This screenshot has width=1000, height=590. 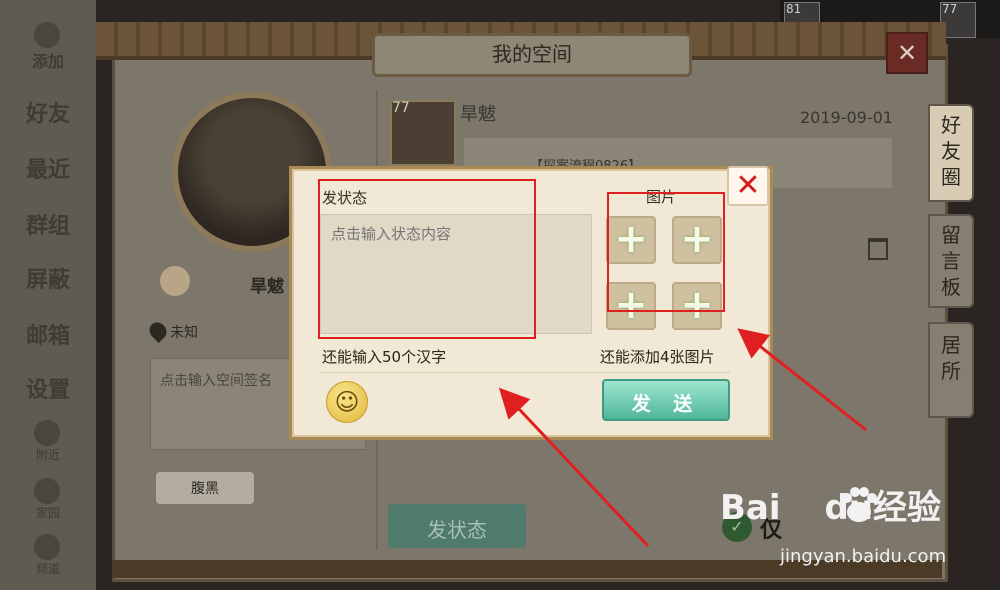 What do you see at coordinates (863, 556) in the screenshot?
I see `watermark-url: jingyan.baidu.com` at bounding box center [863, 556].